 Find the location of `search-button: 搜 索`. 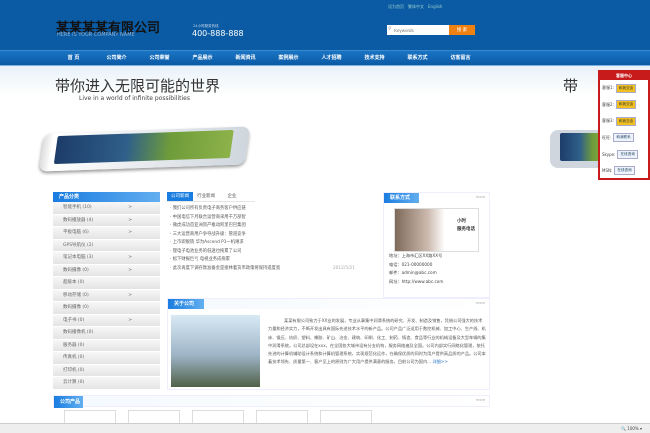

search-button: 搜 索 is located at coordinates (462, 30).